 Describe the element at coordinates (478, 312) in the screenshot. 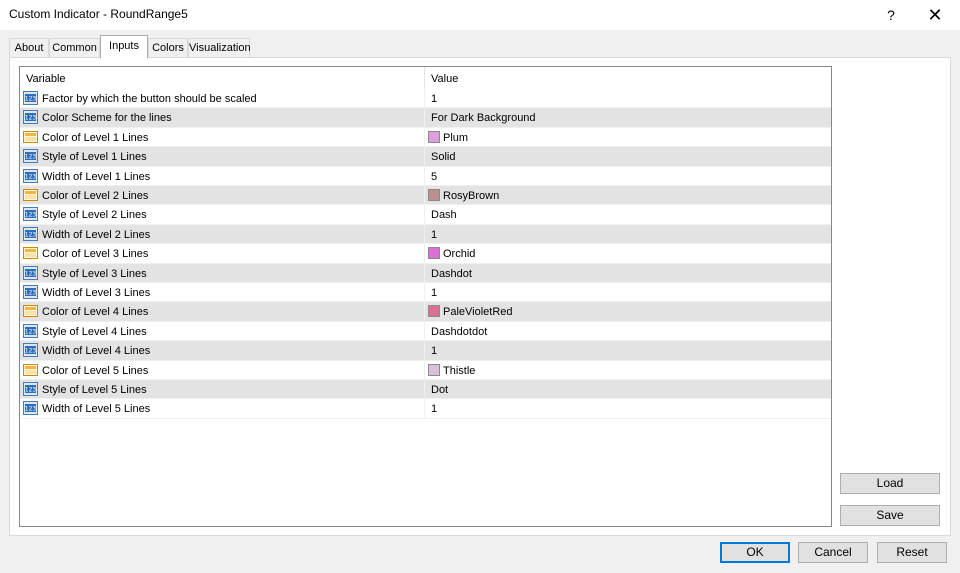

I see `value-text: PaleVioletRed` at that location.